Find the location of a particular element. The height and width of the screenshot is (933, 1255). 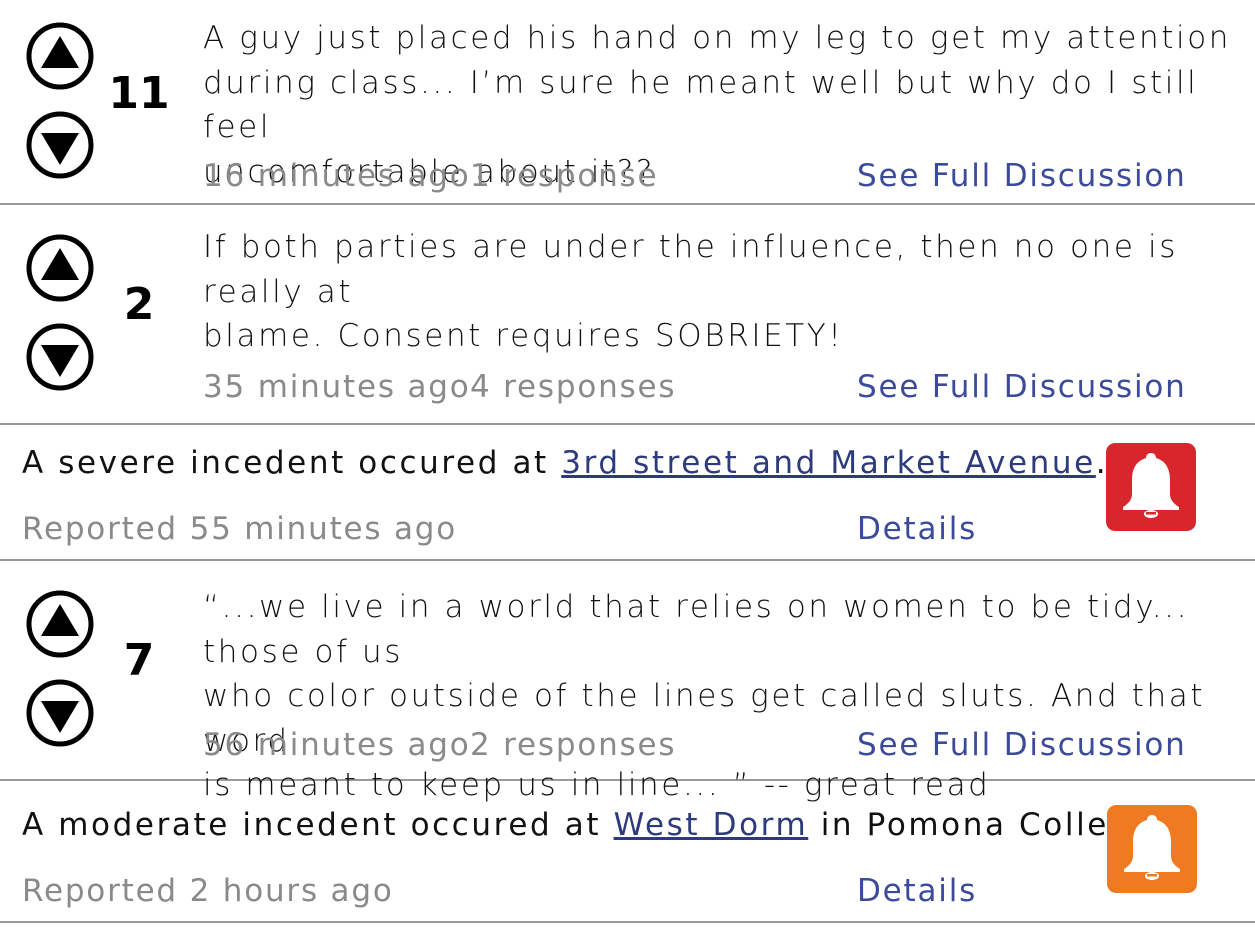

post-timestamp: 56 minutes ago is located at coordinates (337, 745).